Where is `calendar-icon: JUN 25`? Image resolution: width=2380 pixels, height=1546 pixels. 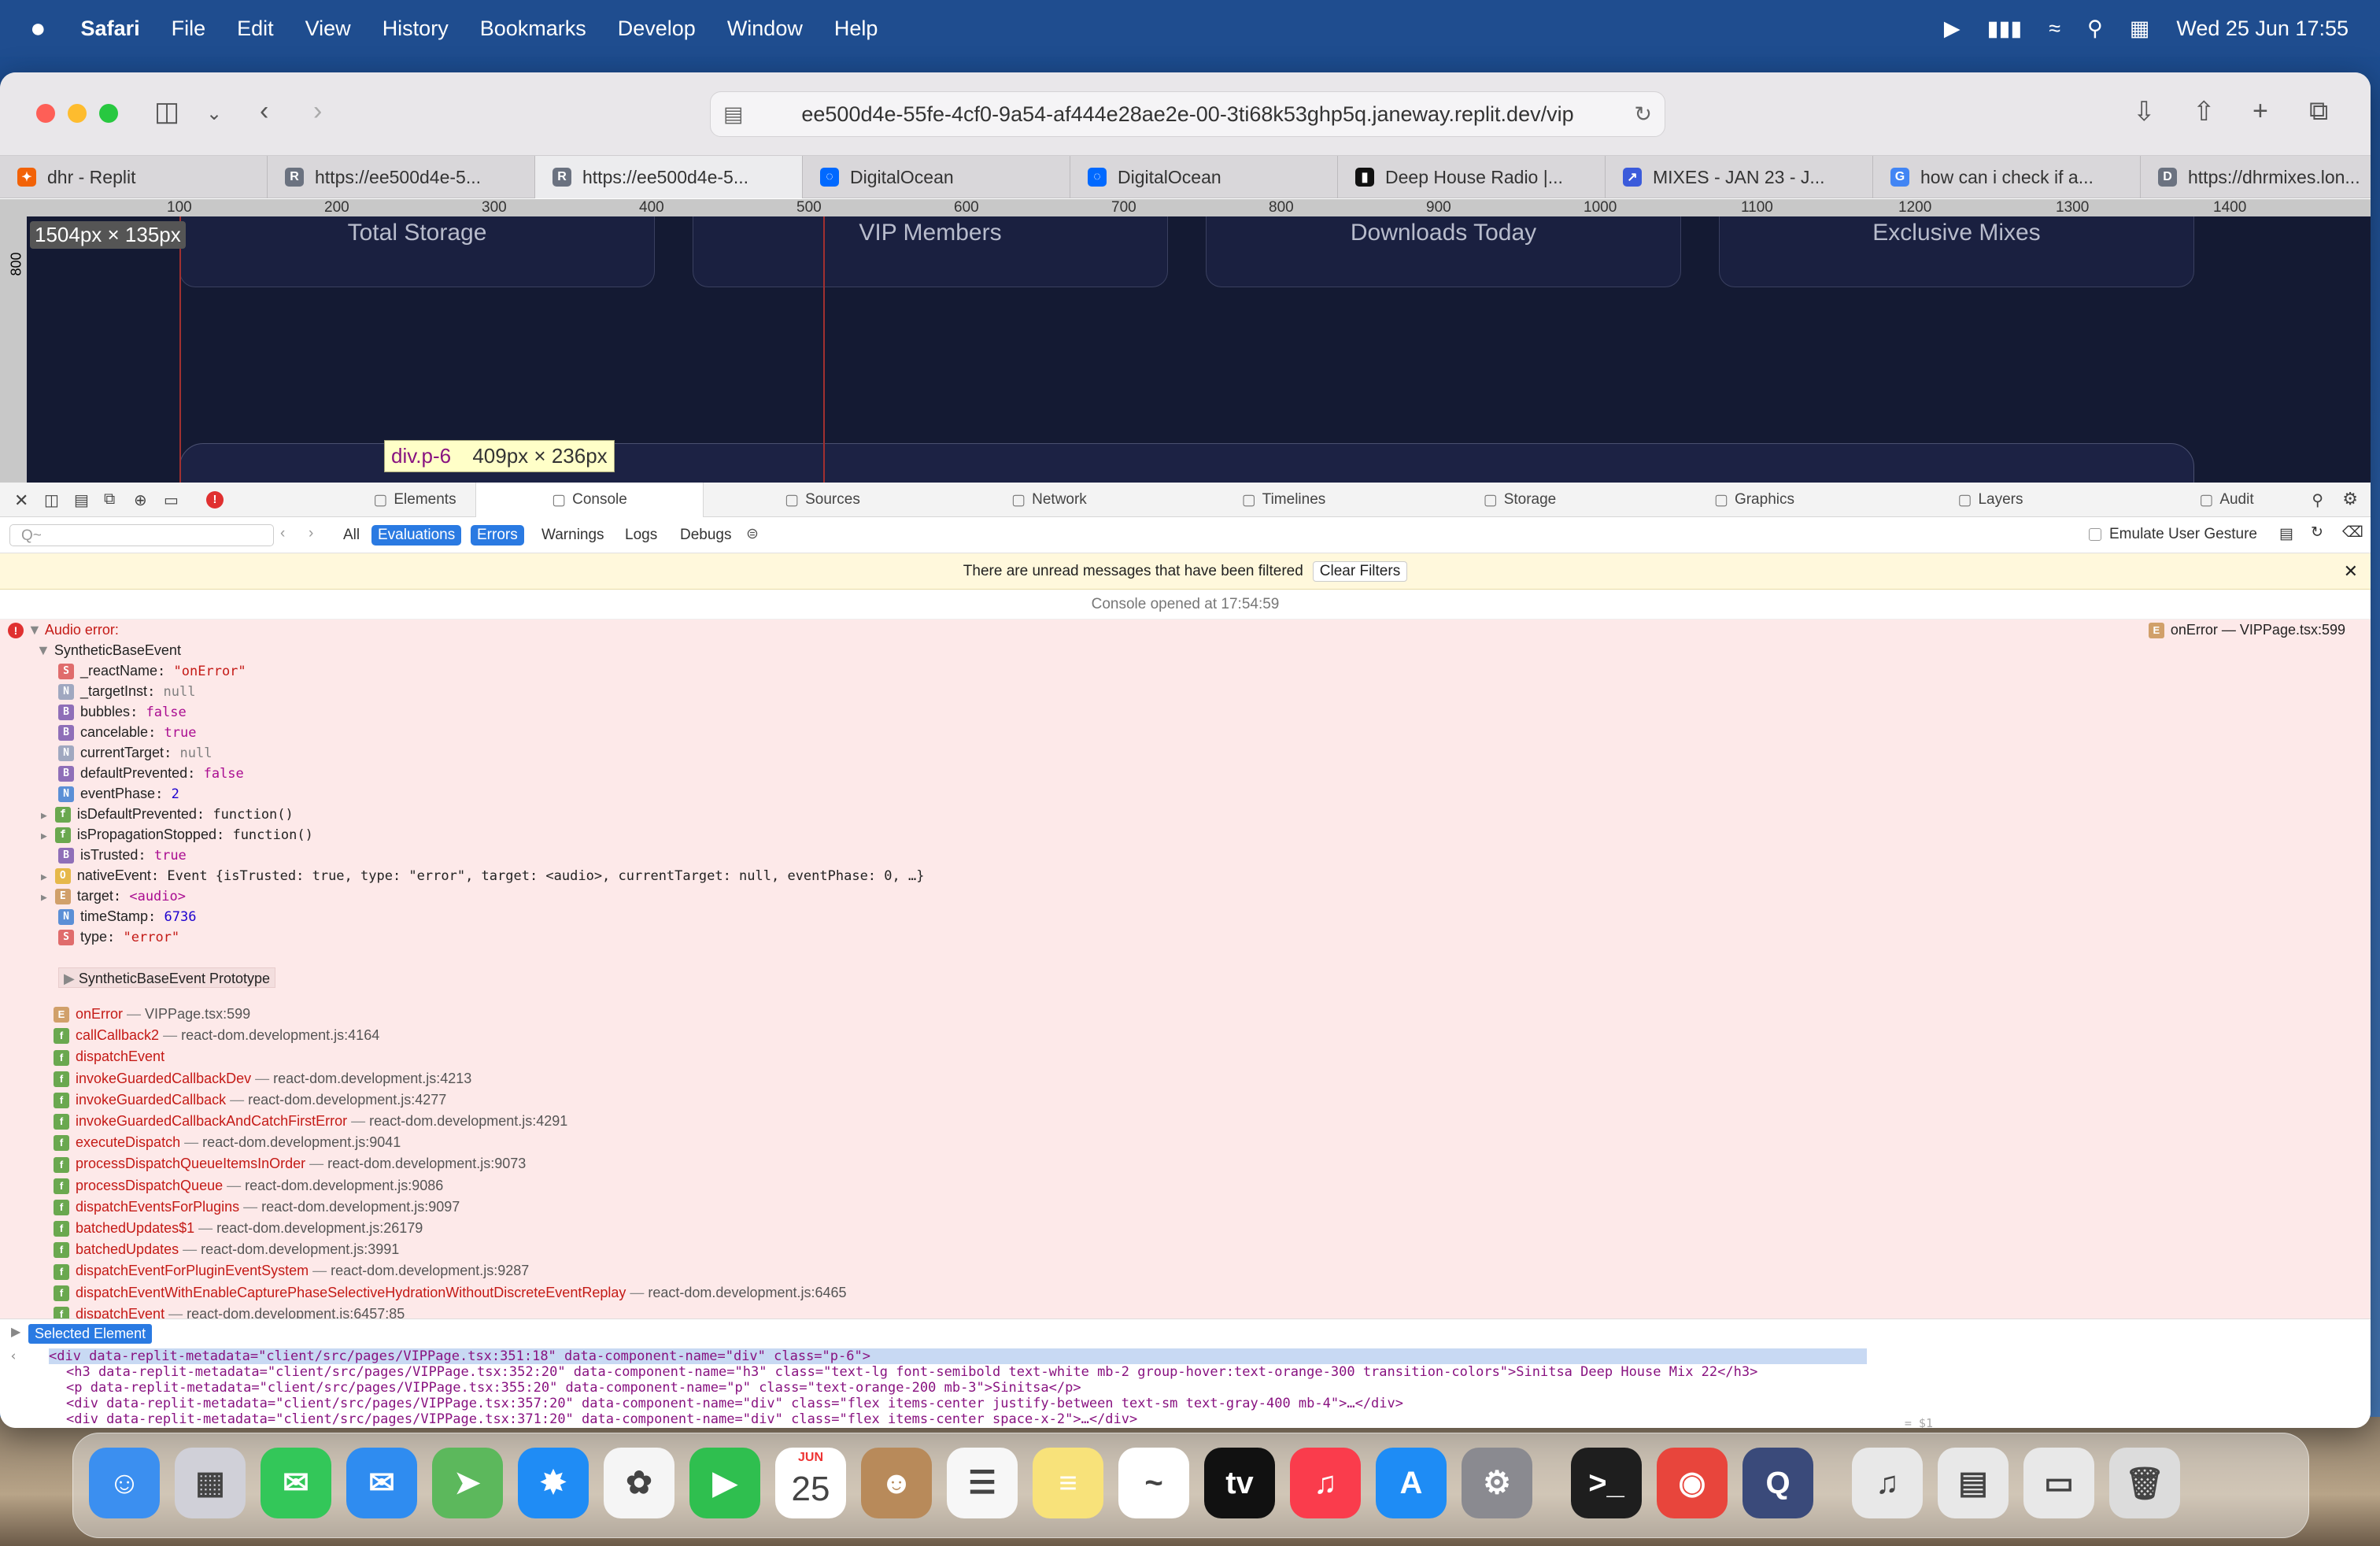
calendar-icon: JUN 25 is located at coordinates (810, 1483).